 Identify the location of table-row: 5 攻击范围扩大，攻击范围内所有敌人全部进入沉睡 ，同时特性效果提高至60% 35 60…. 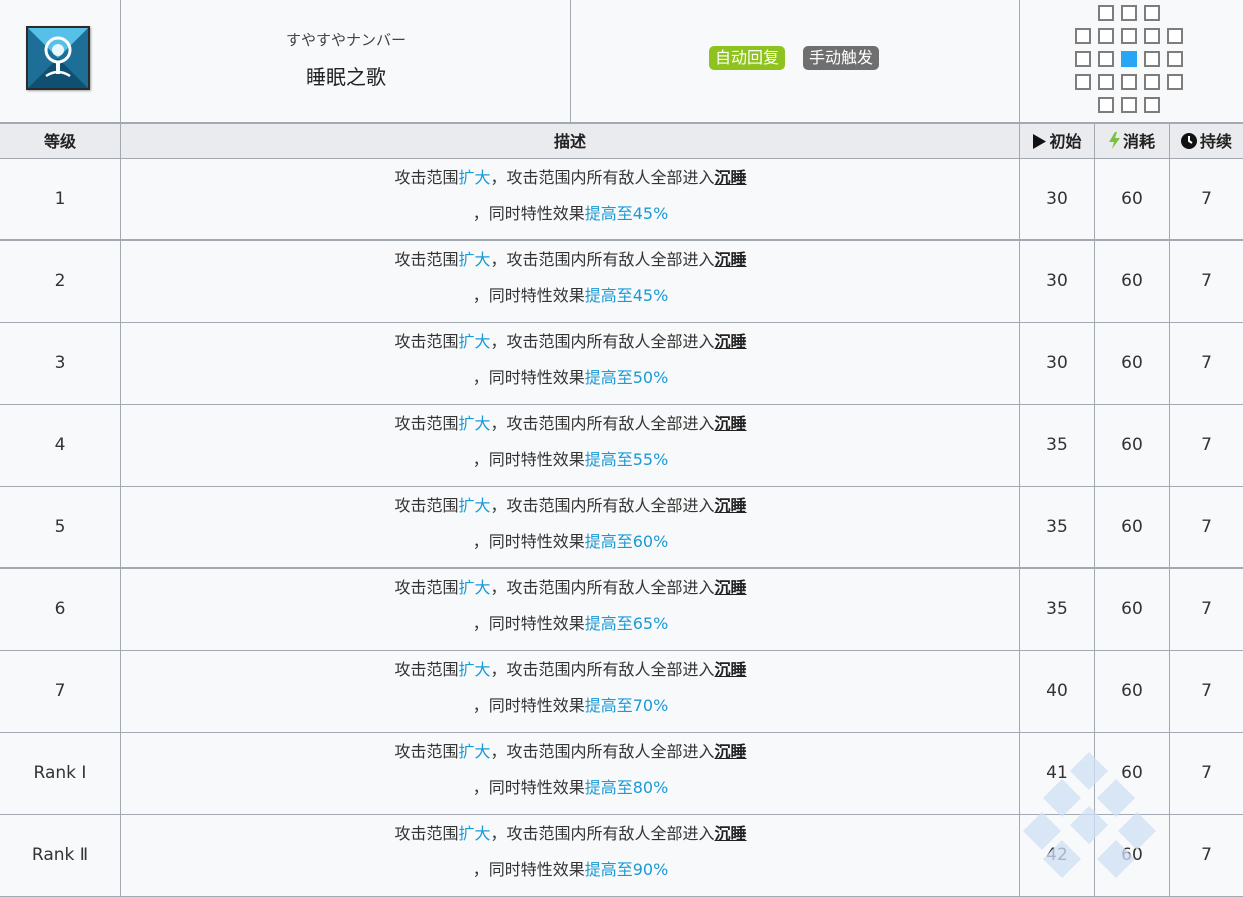
(621, 528).